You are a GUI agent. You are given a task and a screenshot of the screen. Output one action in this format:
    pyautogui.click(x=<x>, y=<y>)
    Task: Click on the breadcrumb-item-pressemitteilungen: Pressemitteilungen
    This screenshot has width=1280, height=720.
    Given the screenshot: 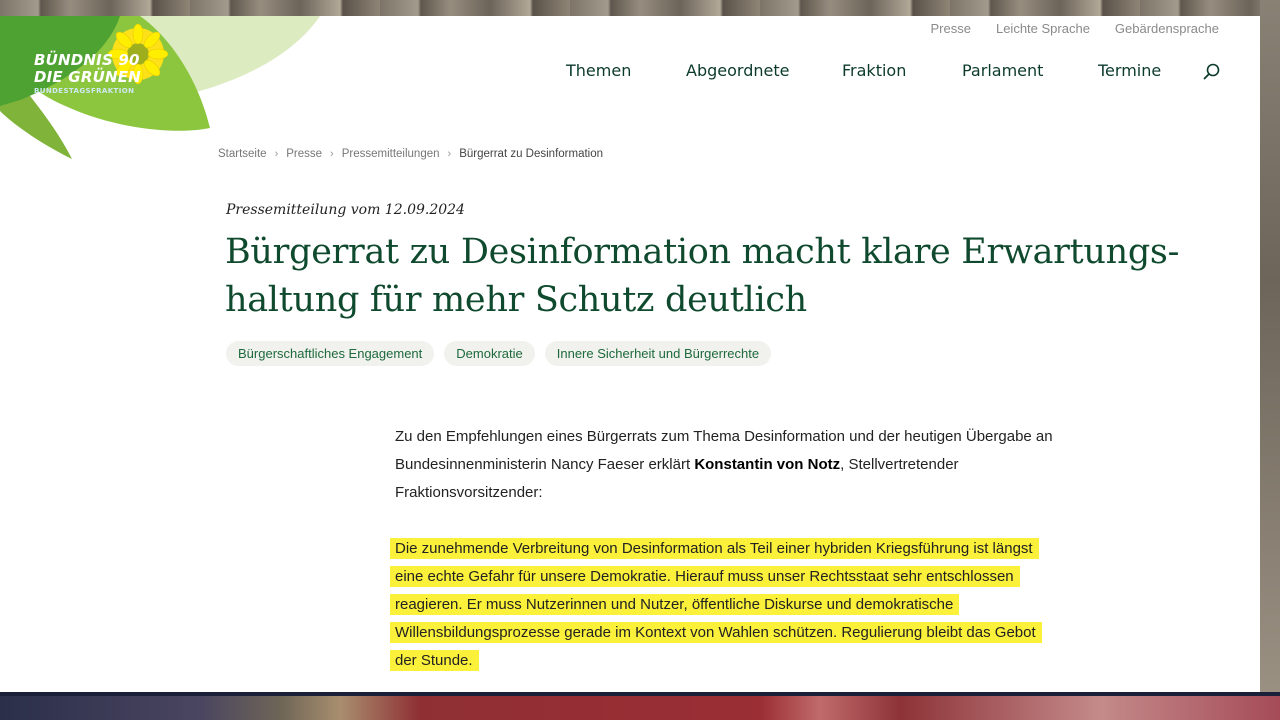 What is the action you would take?
    pyautogui.click(x=391, y=154)
    